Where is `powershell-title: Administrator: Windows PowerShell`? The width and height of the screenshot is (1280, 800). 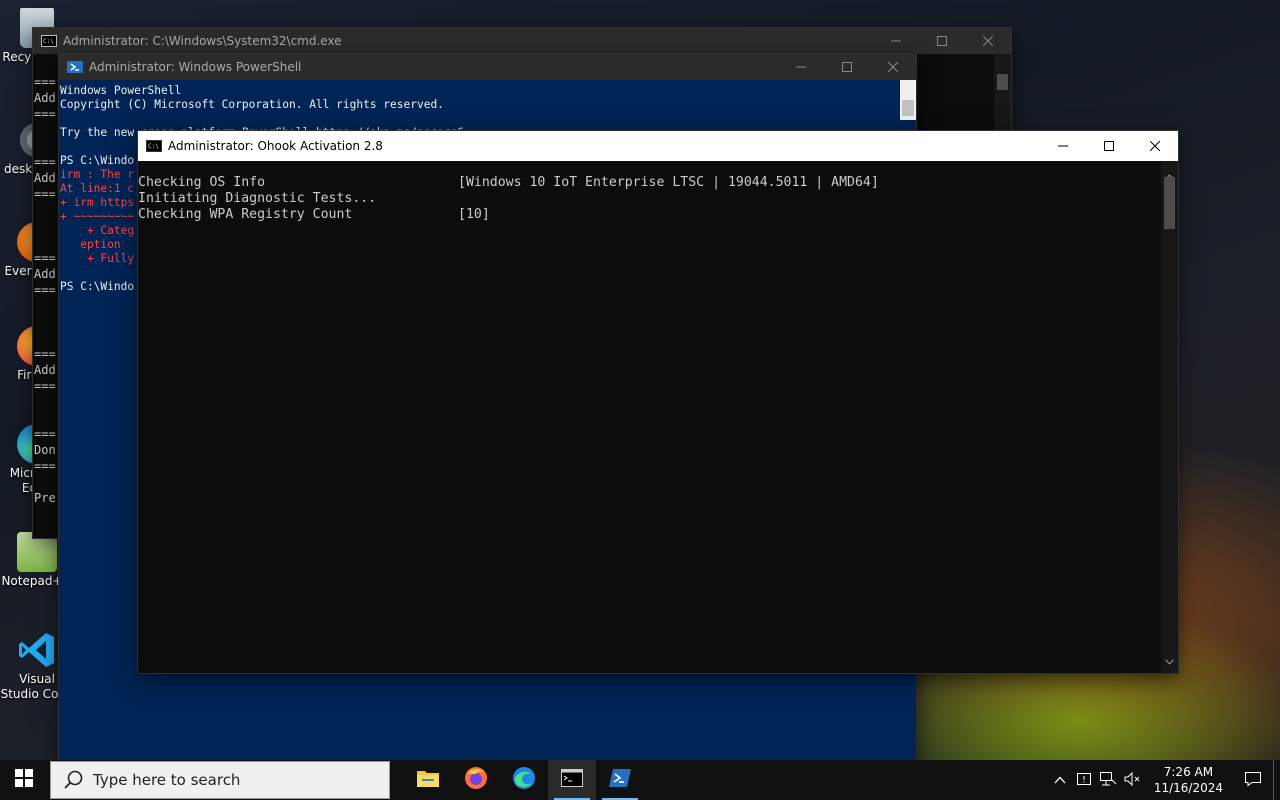
powershell-title: Administrator: Windows PowerShell is located at coordinates (195, 67).